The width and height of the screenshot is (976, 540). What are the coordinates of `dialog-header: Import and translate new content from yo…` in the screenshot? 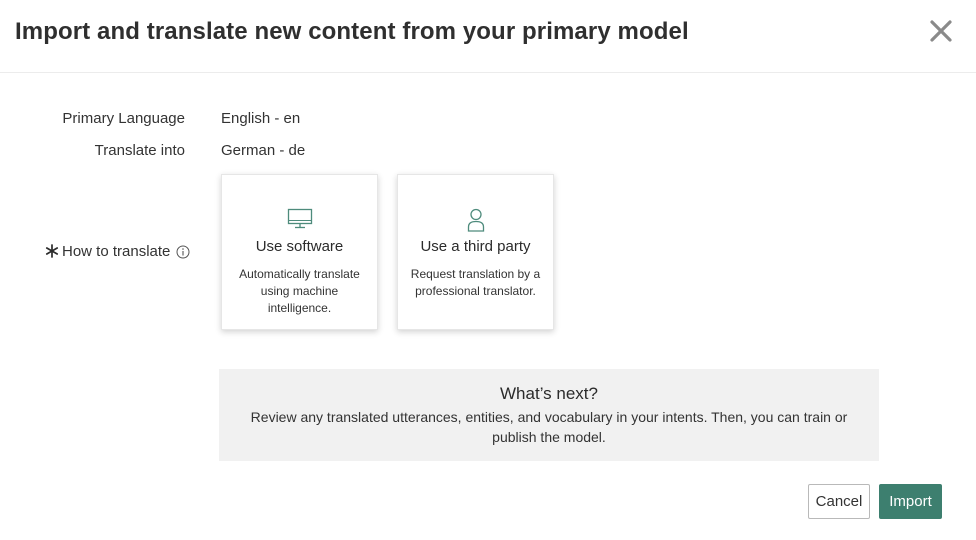 It's located at (488, 36).